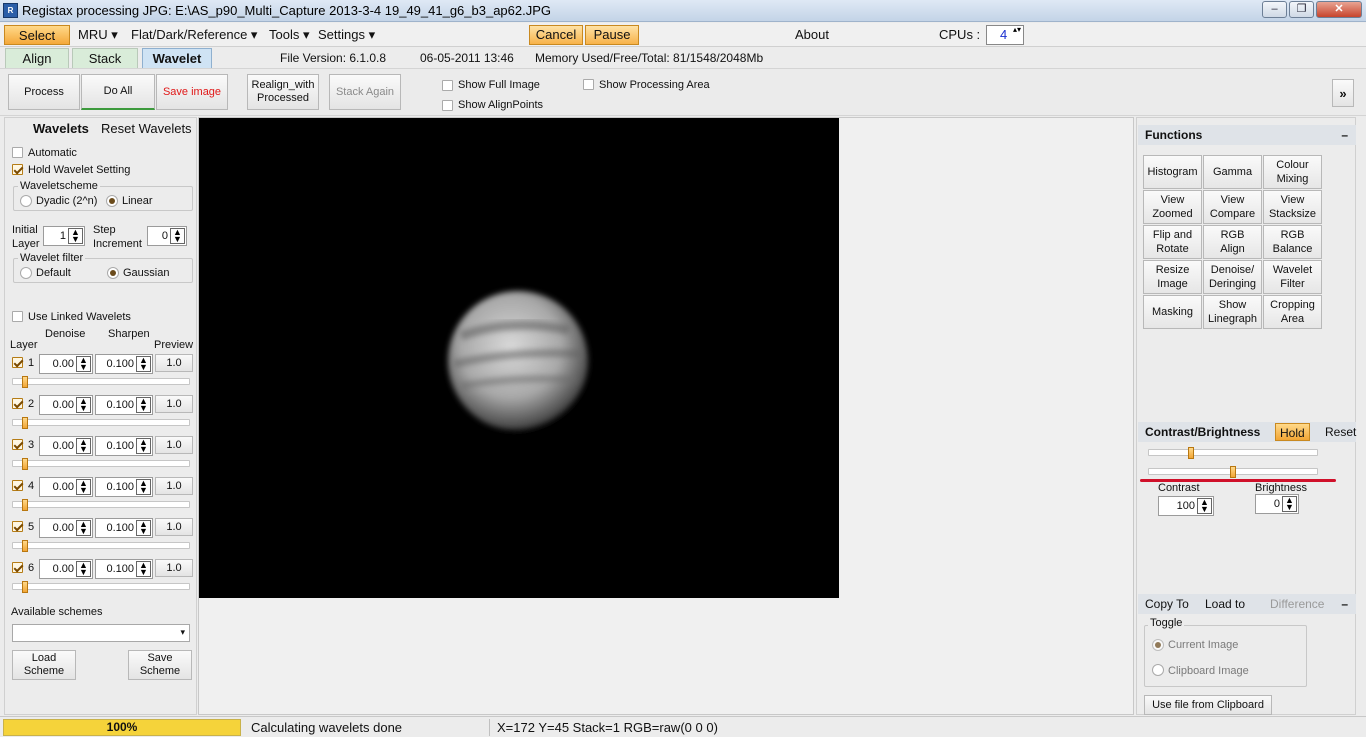 The image size is (1366, 737). Describe the element at coordinates (447, 105) in the screenshot. I see `show-alignpoints-checkbox` at that location.